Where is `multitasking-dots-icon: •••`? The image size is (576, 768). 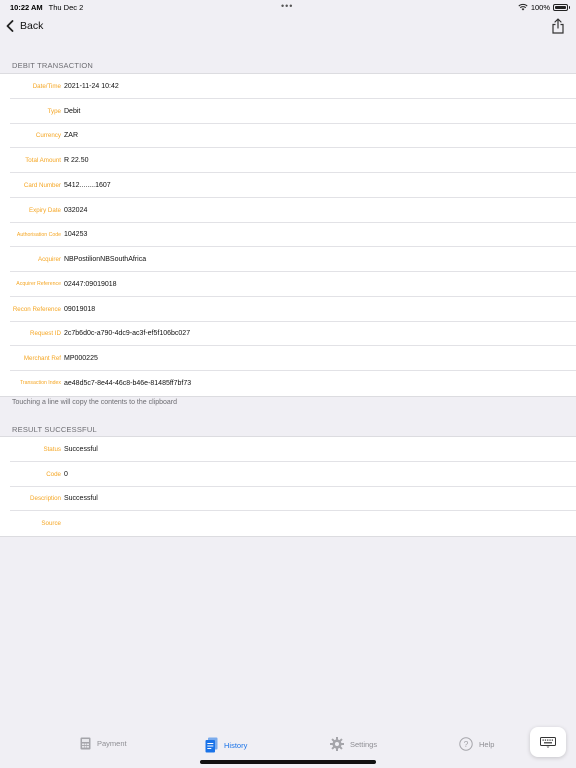 multitasking-dots-icon: ••• is located at coordinates (287, 6).